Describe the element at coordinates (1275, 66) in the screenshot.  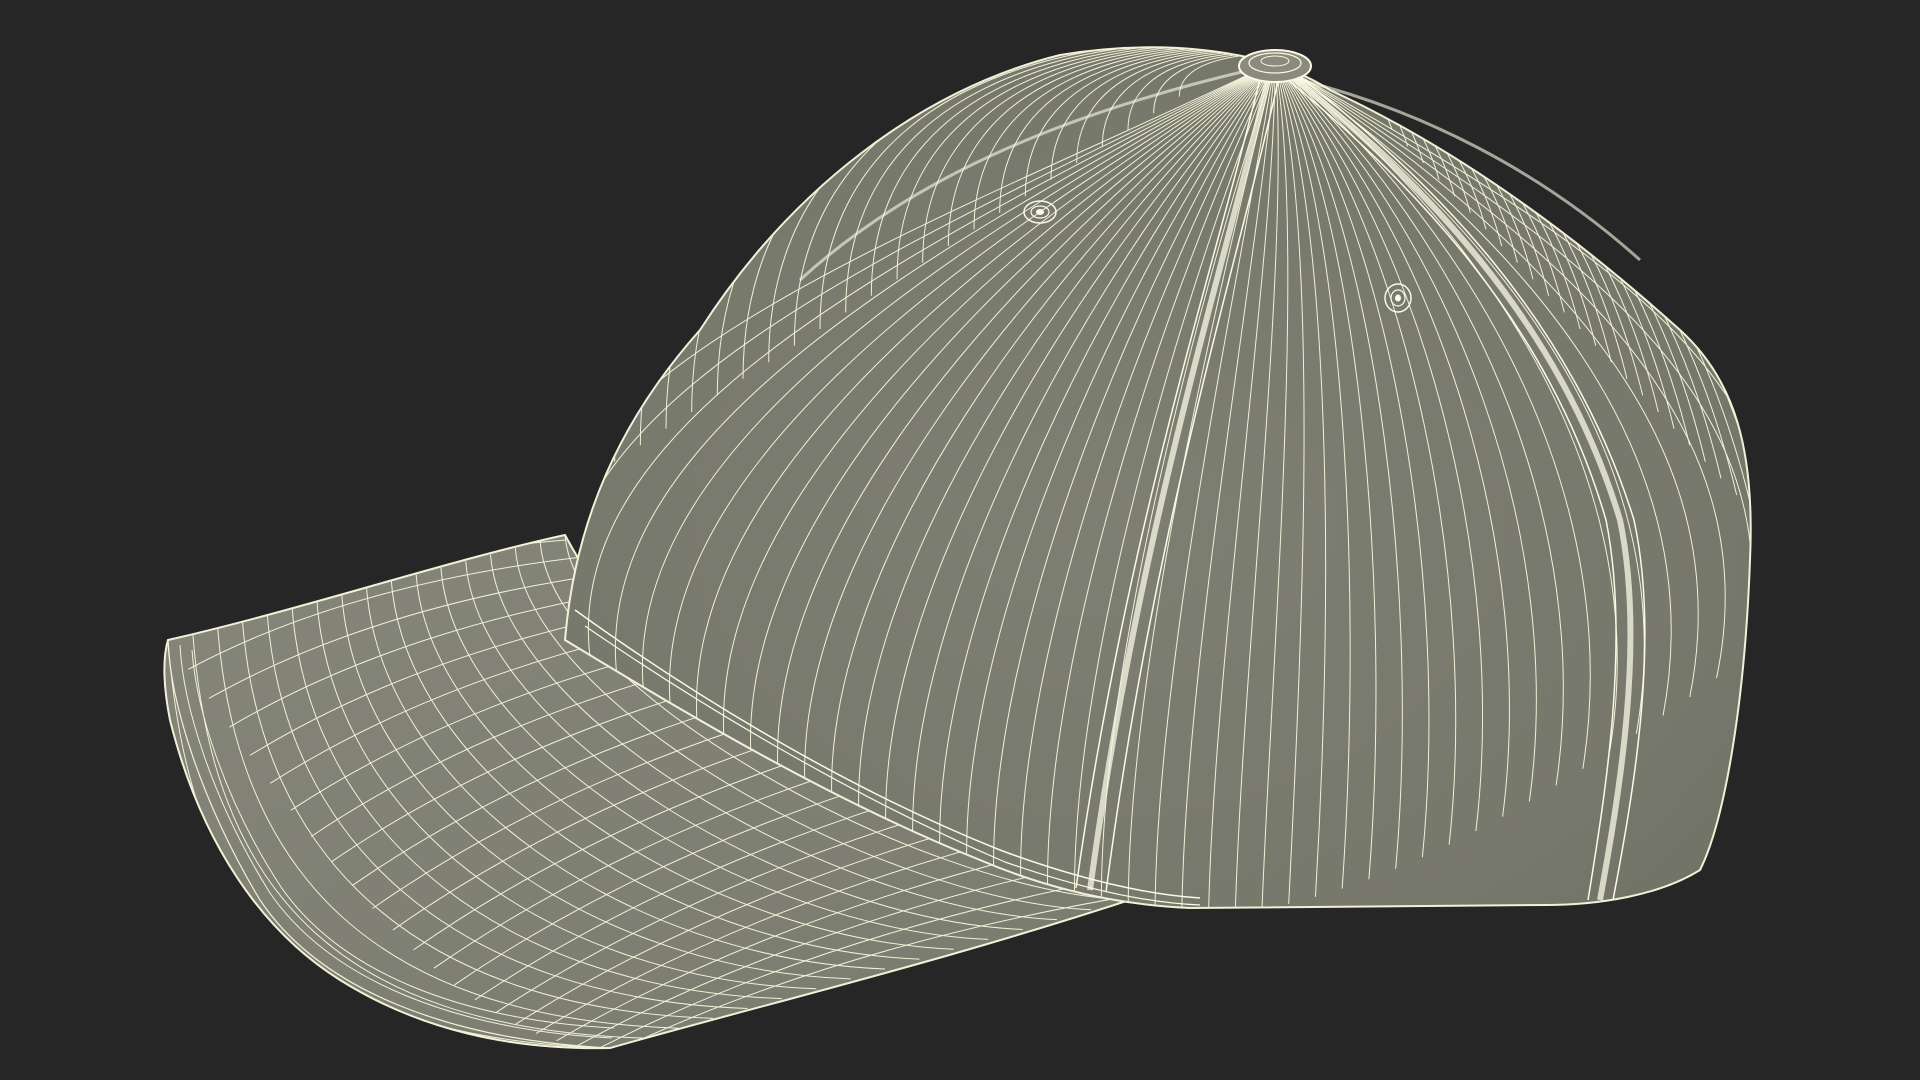
I see `top-button` at that location.